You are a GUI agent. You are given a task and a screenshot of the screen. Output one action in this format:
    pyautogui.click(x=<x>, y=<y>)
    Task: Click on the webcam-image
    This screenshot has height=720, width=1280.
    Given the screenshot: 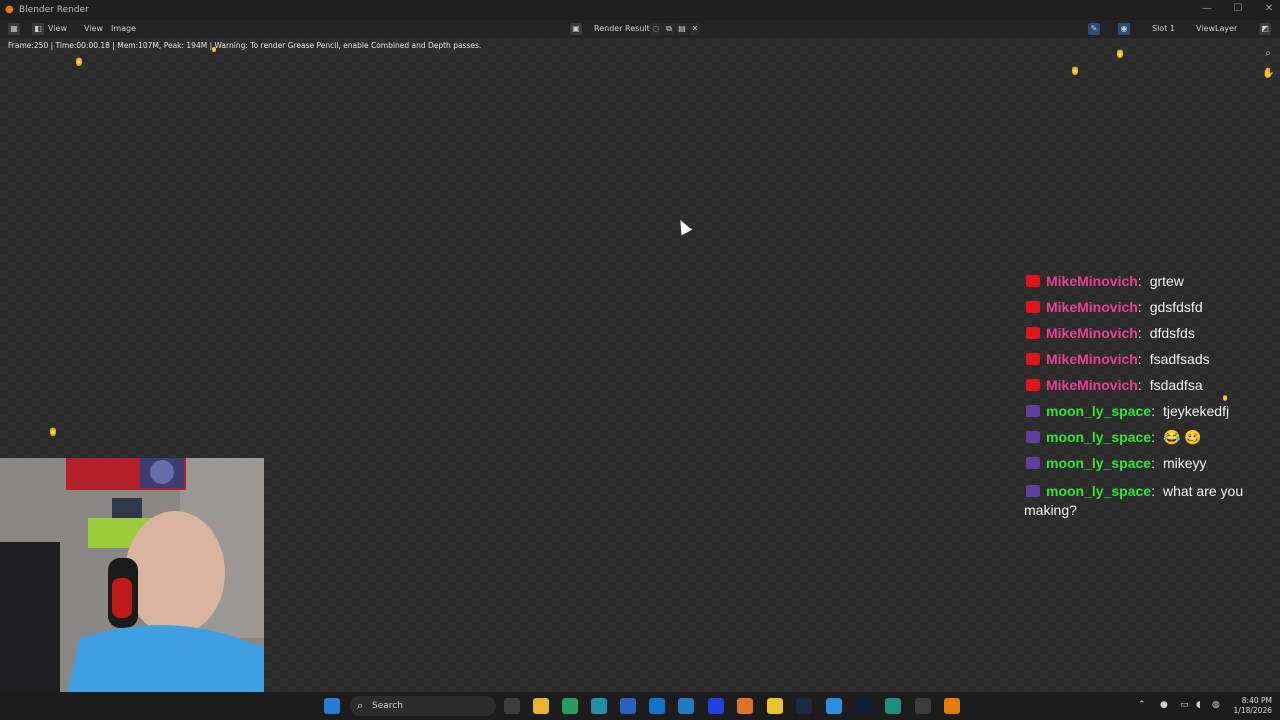 What is the action you would take?
    pyautogui.click(x=132, y=589)
    